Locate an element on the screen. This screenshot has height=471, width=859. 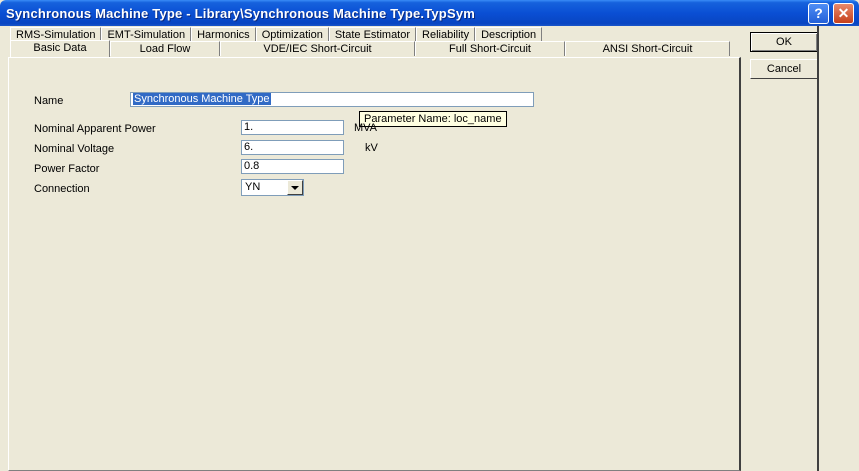
apparent-power-label: Nominal Apparent Power is located at coordinates (95, 129).